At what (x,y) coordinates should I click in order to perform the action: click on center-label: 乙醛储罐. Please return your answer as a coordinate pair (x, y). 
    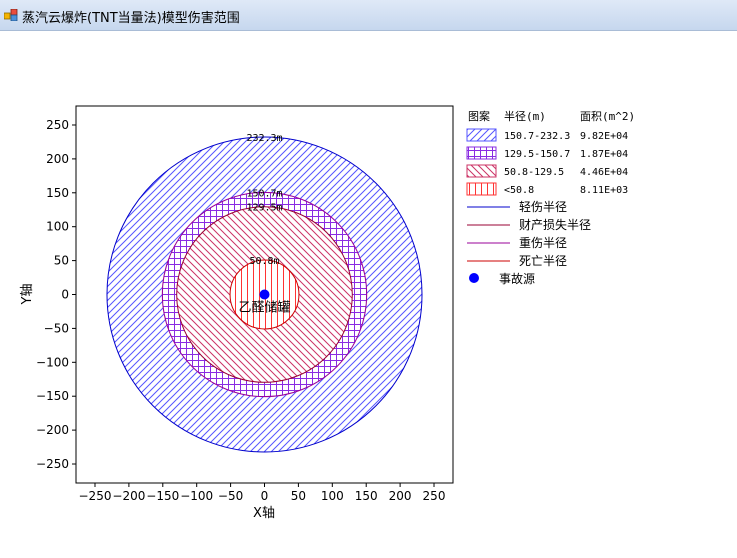
    Looking at the image, I should click on (264, 308).